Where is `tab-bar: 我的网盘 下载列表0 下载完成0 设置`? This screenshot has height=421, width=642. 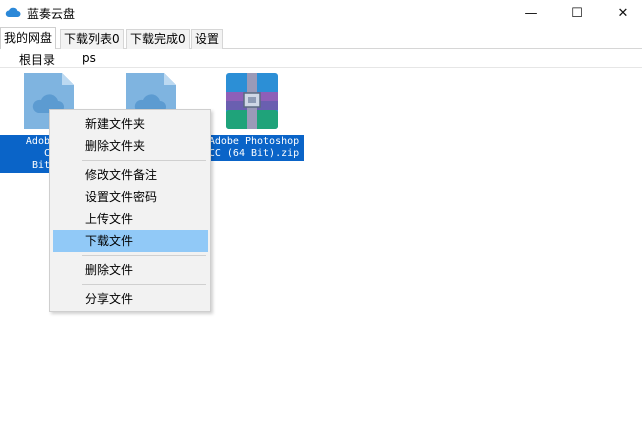
tab-bar: 我的网盘 下载列表0 下载完成0 设置 is located at coordinates (321, 38).